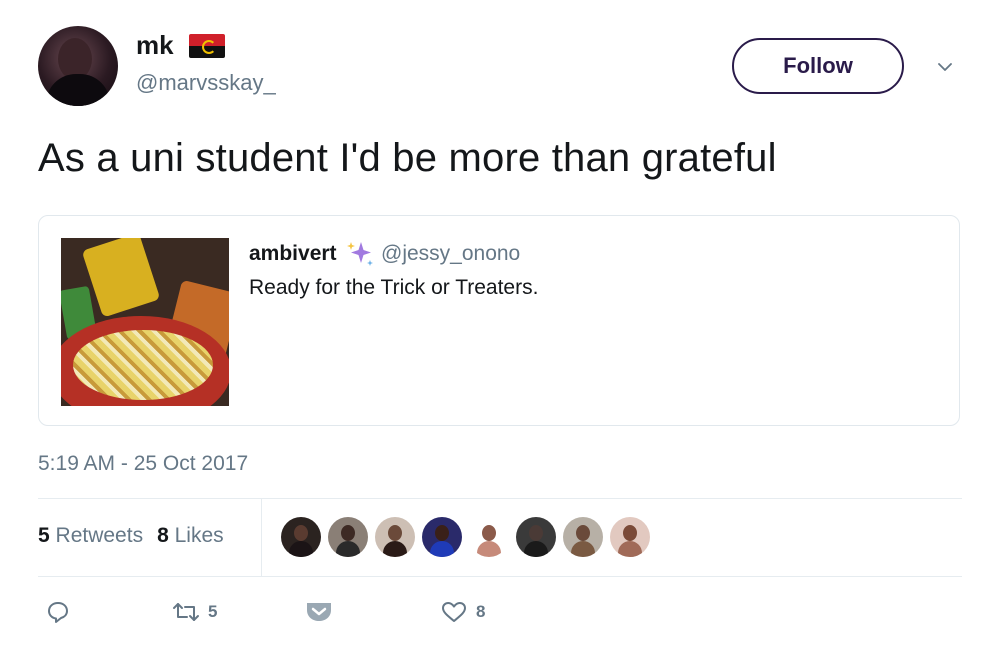  I want to click on angola-flag-icon, so click(207, 46).